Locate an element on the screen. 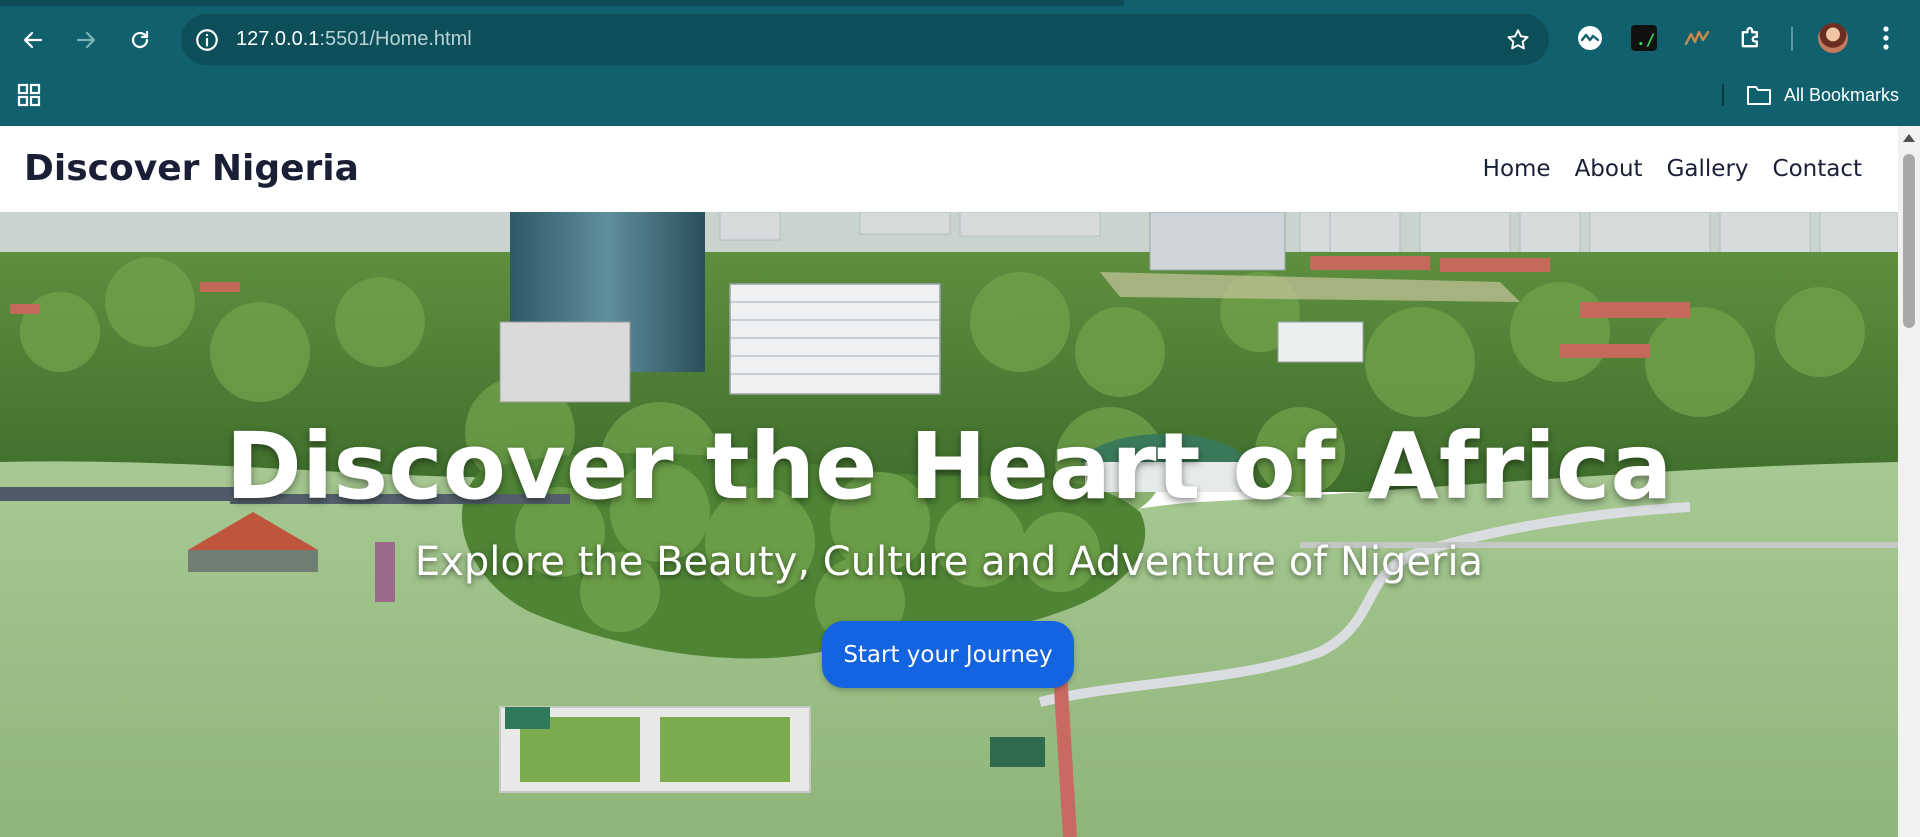 This screenshot has width=1920, height=837. extension-activity is located at coordinates (1590, 38).